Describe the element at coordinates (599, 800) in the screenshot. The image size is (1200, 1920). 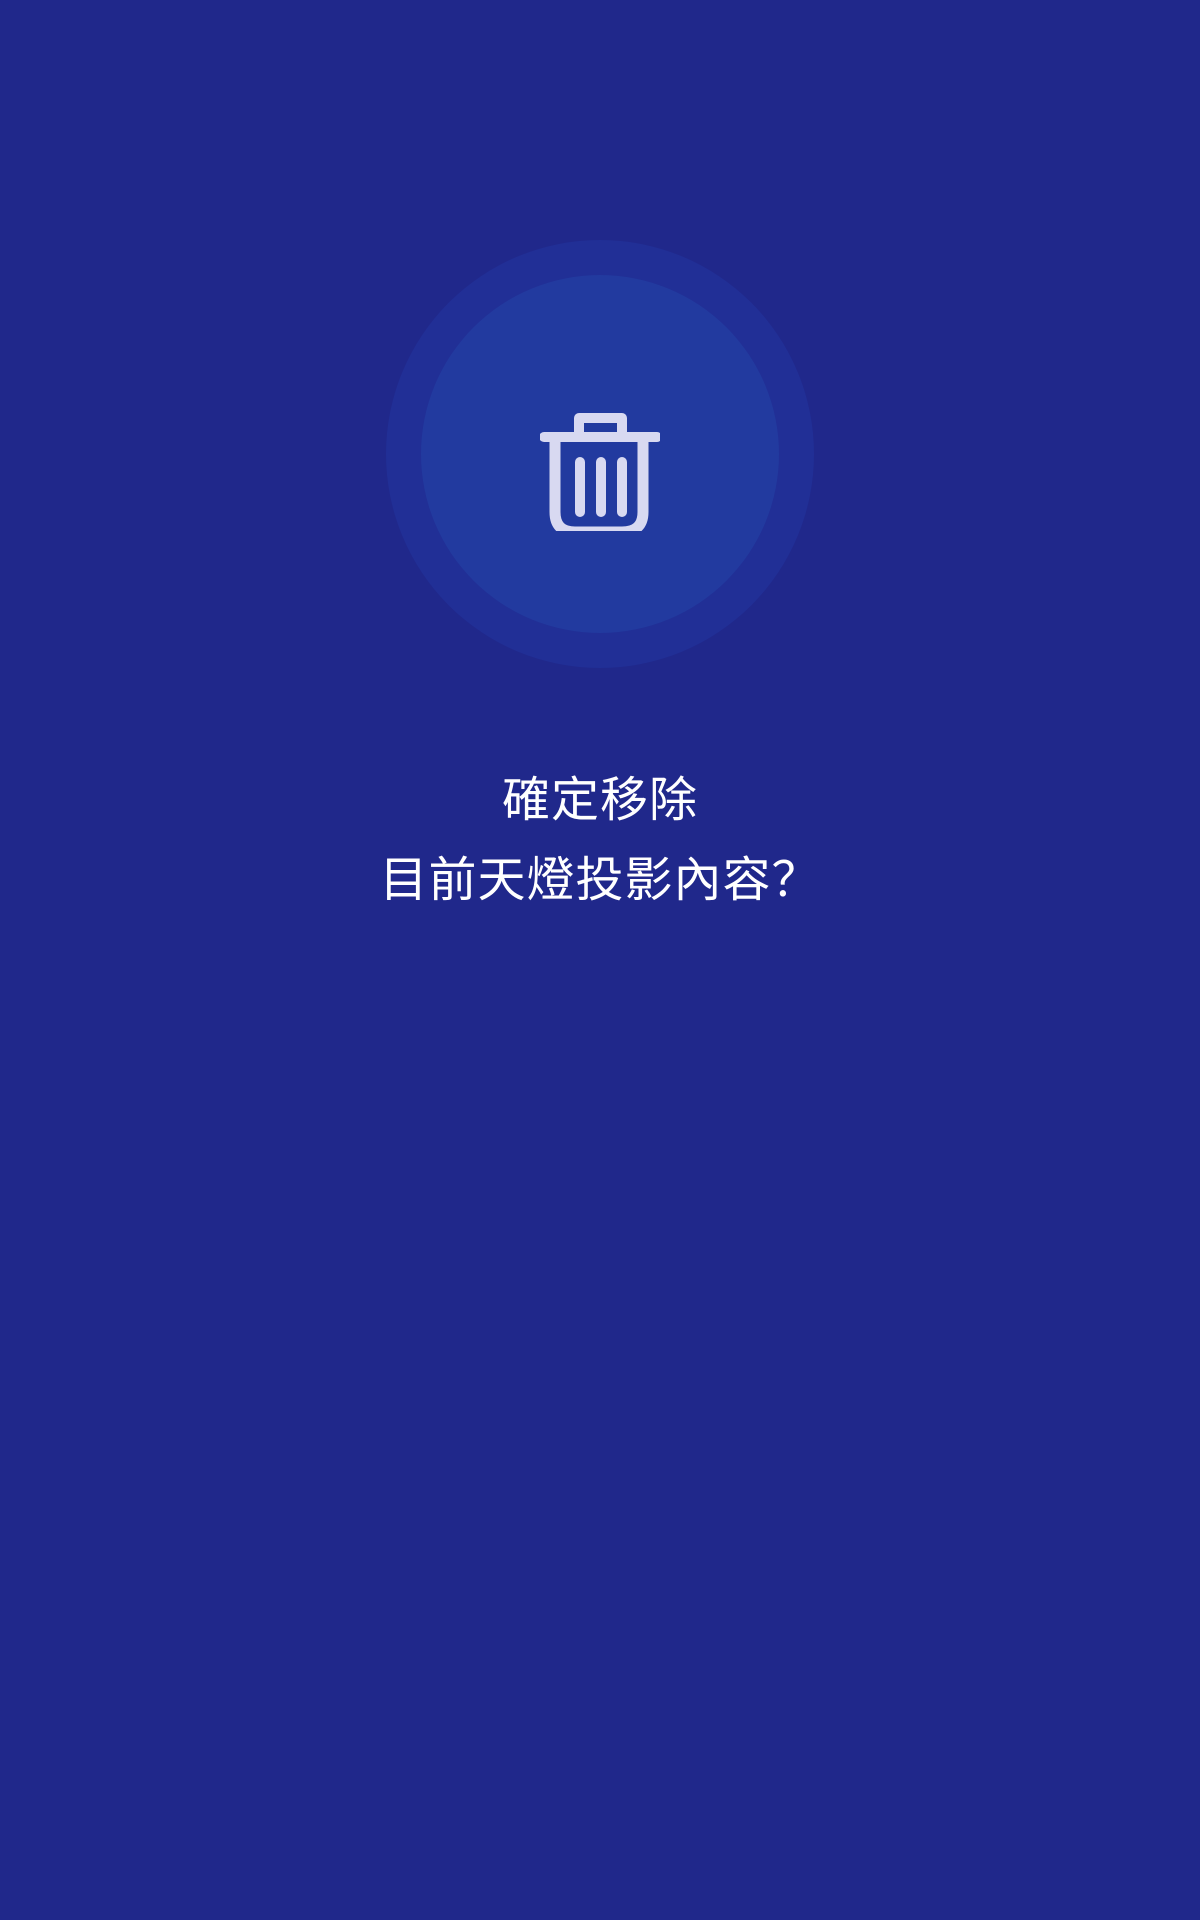
I see `message-line-1: 確定移除` at that location.